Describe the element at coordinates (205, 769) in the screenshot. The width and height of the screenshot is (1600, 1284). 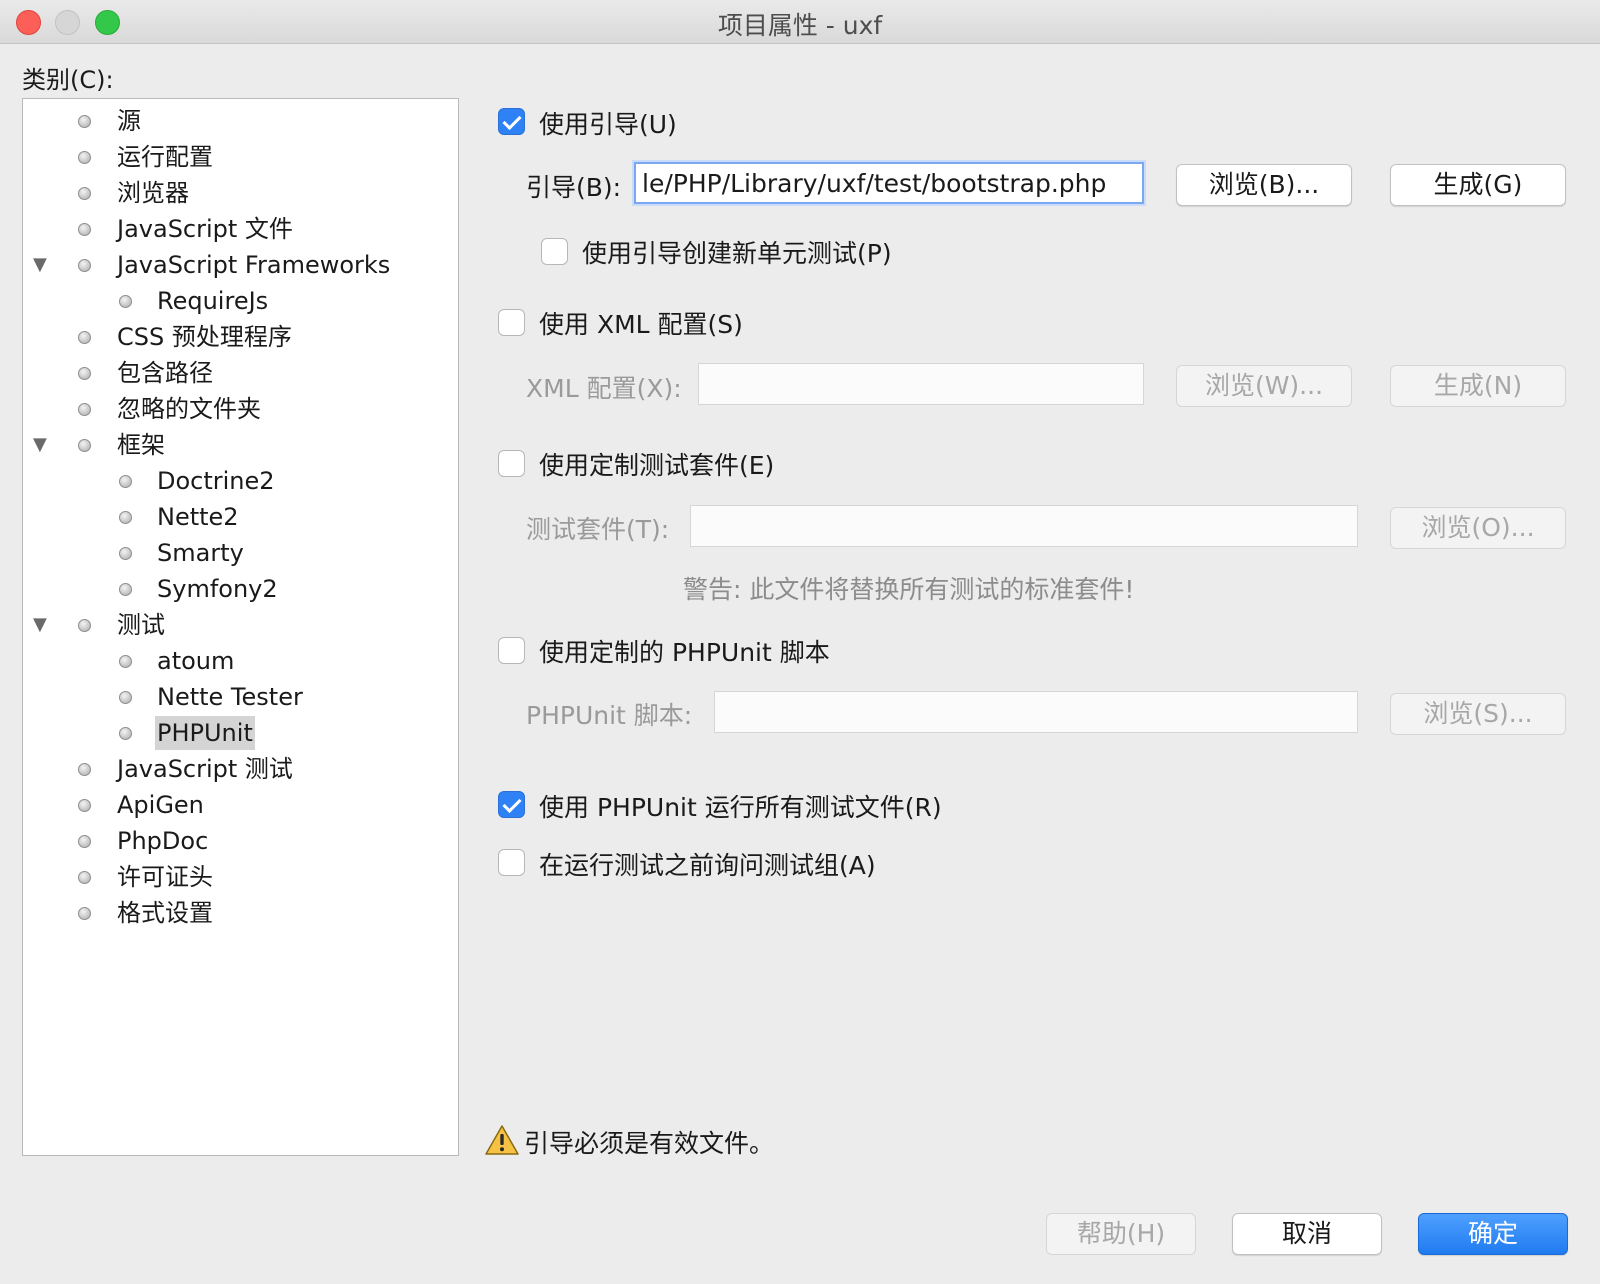
I see `tree-item-label: JavaScript 测试` at that location.